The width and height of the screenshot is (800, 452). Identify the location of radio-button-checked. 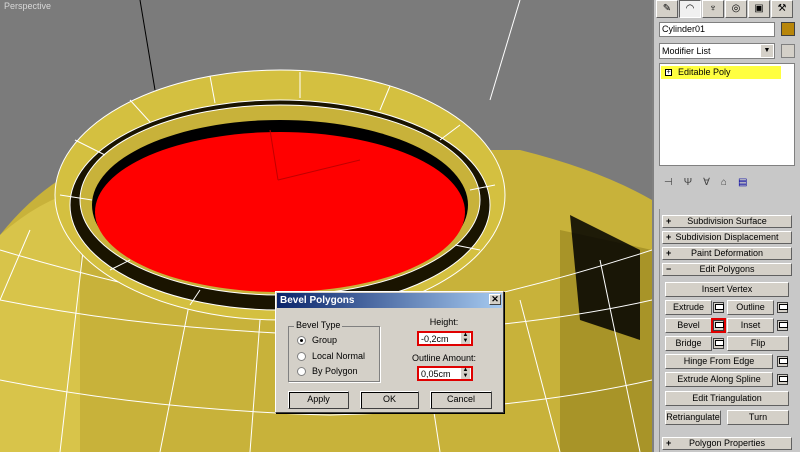
(301, 340).